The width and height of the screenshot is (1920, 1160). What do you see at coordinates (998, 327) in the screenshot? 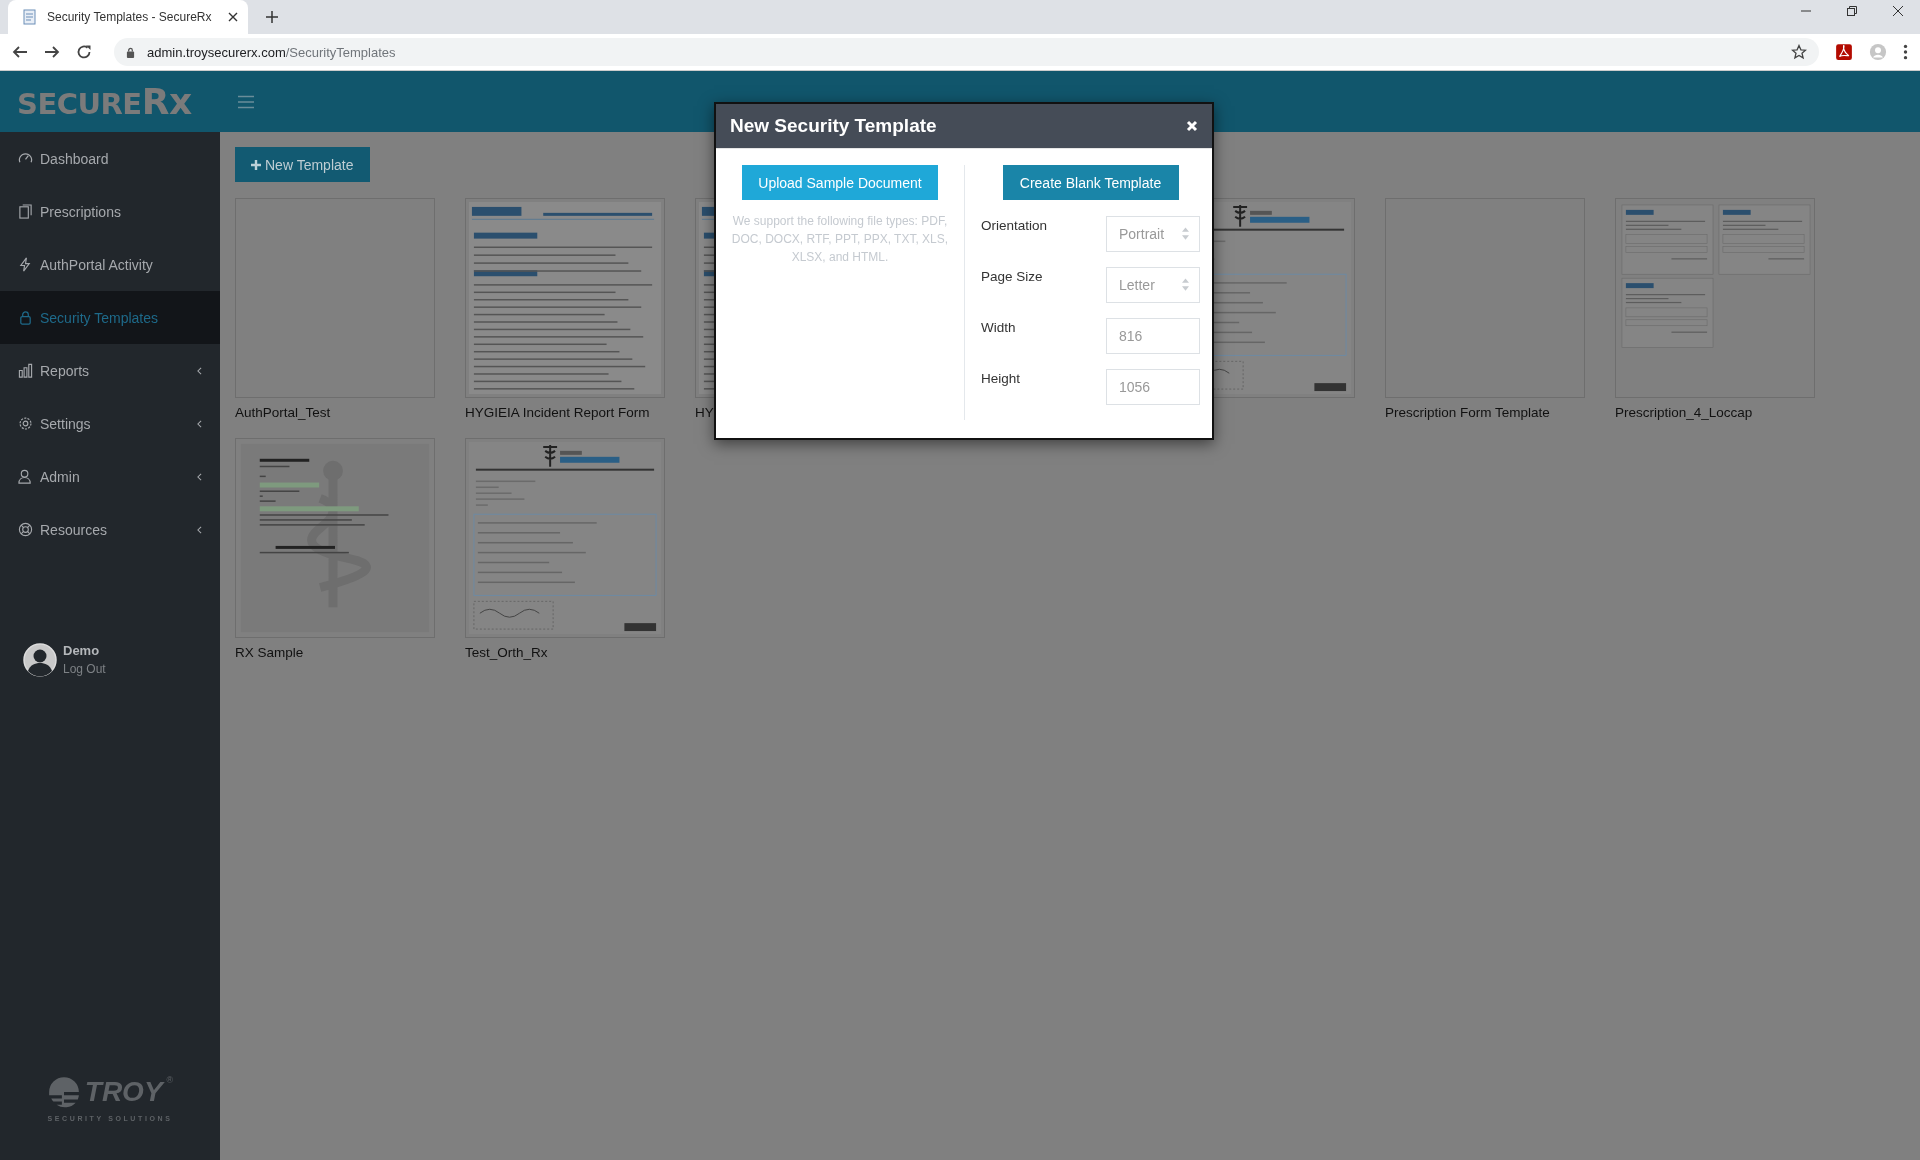
I see `field-label: Width` at bounding box center [998, 327].